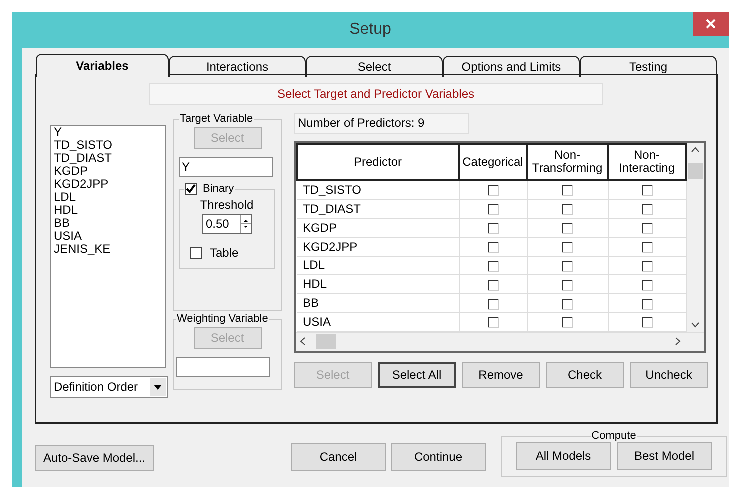 The width and height of the screenshot is (729, 487). What do you see at coordinates (108, 171) in the screenshot?
I see `list-item: KGDP` at bounding box center [108, 171].